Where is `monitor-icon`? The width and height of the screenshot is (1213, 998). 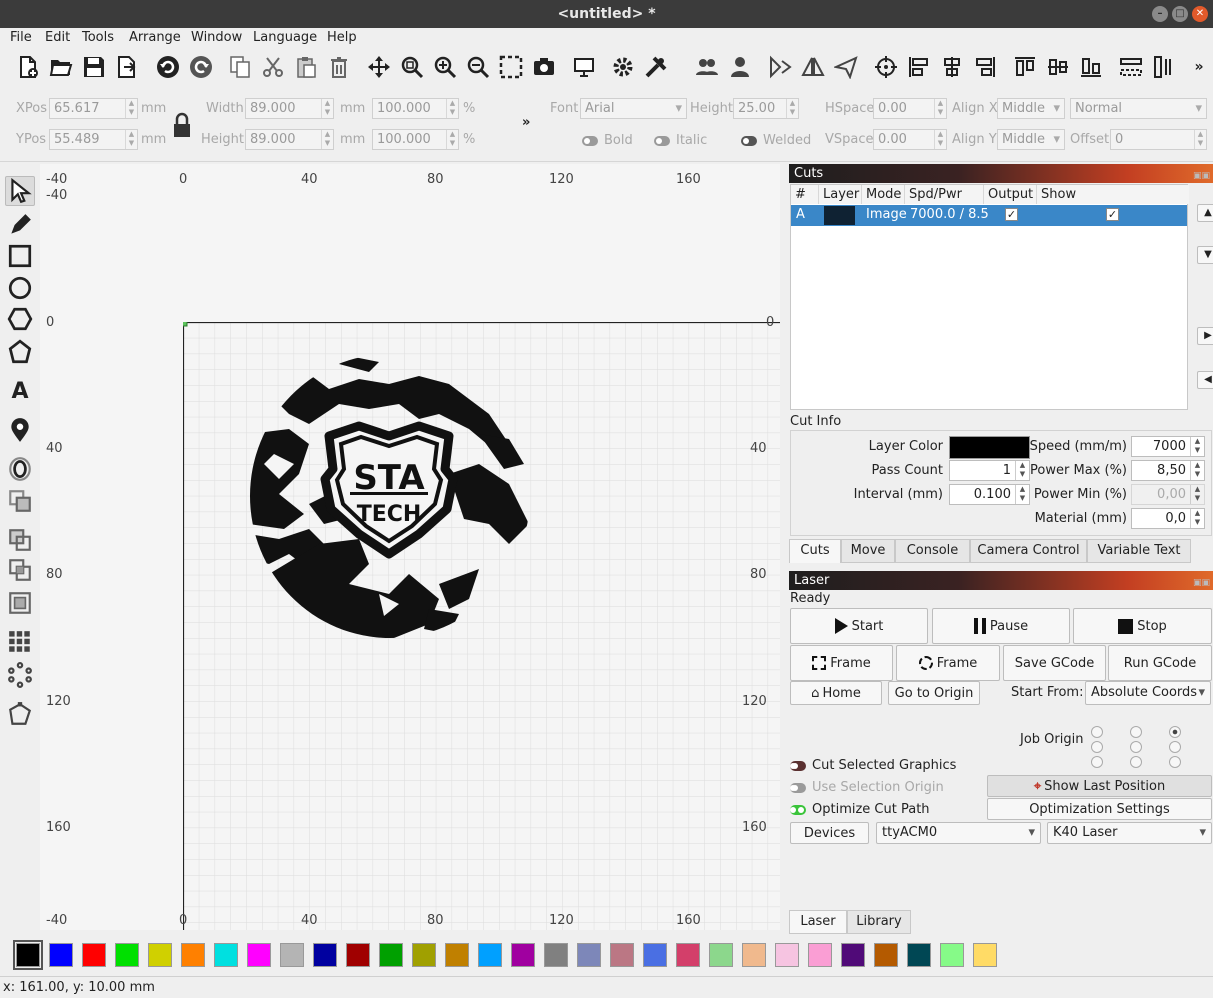 monitor-icon is located at coordinates (584, 67).